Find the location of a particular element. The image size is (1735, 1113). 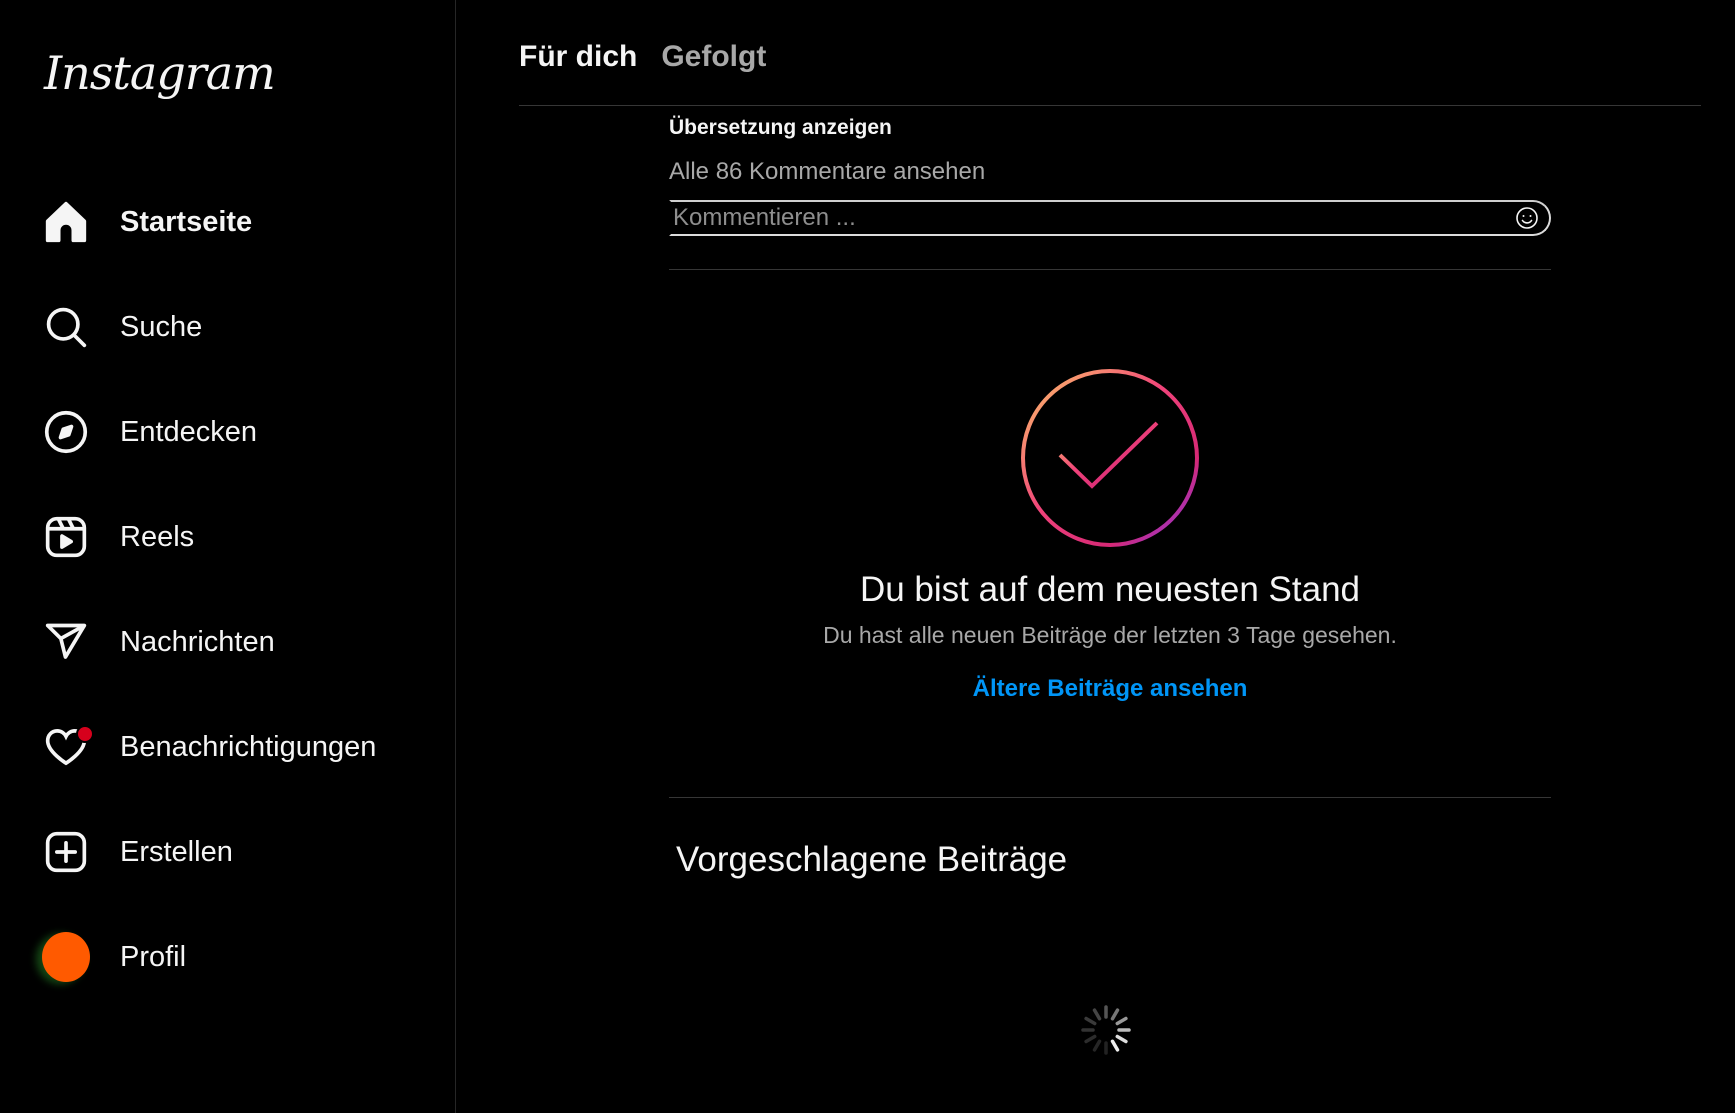

section-divider is located at coordinates (1110, 797).